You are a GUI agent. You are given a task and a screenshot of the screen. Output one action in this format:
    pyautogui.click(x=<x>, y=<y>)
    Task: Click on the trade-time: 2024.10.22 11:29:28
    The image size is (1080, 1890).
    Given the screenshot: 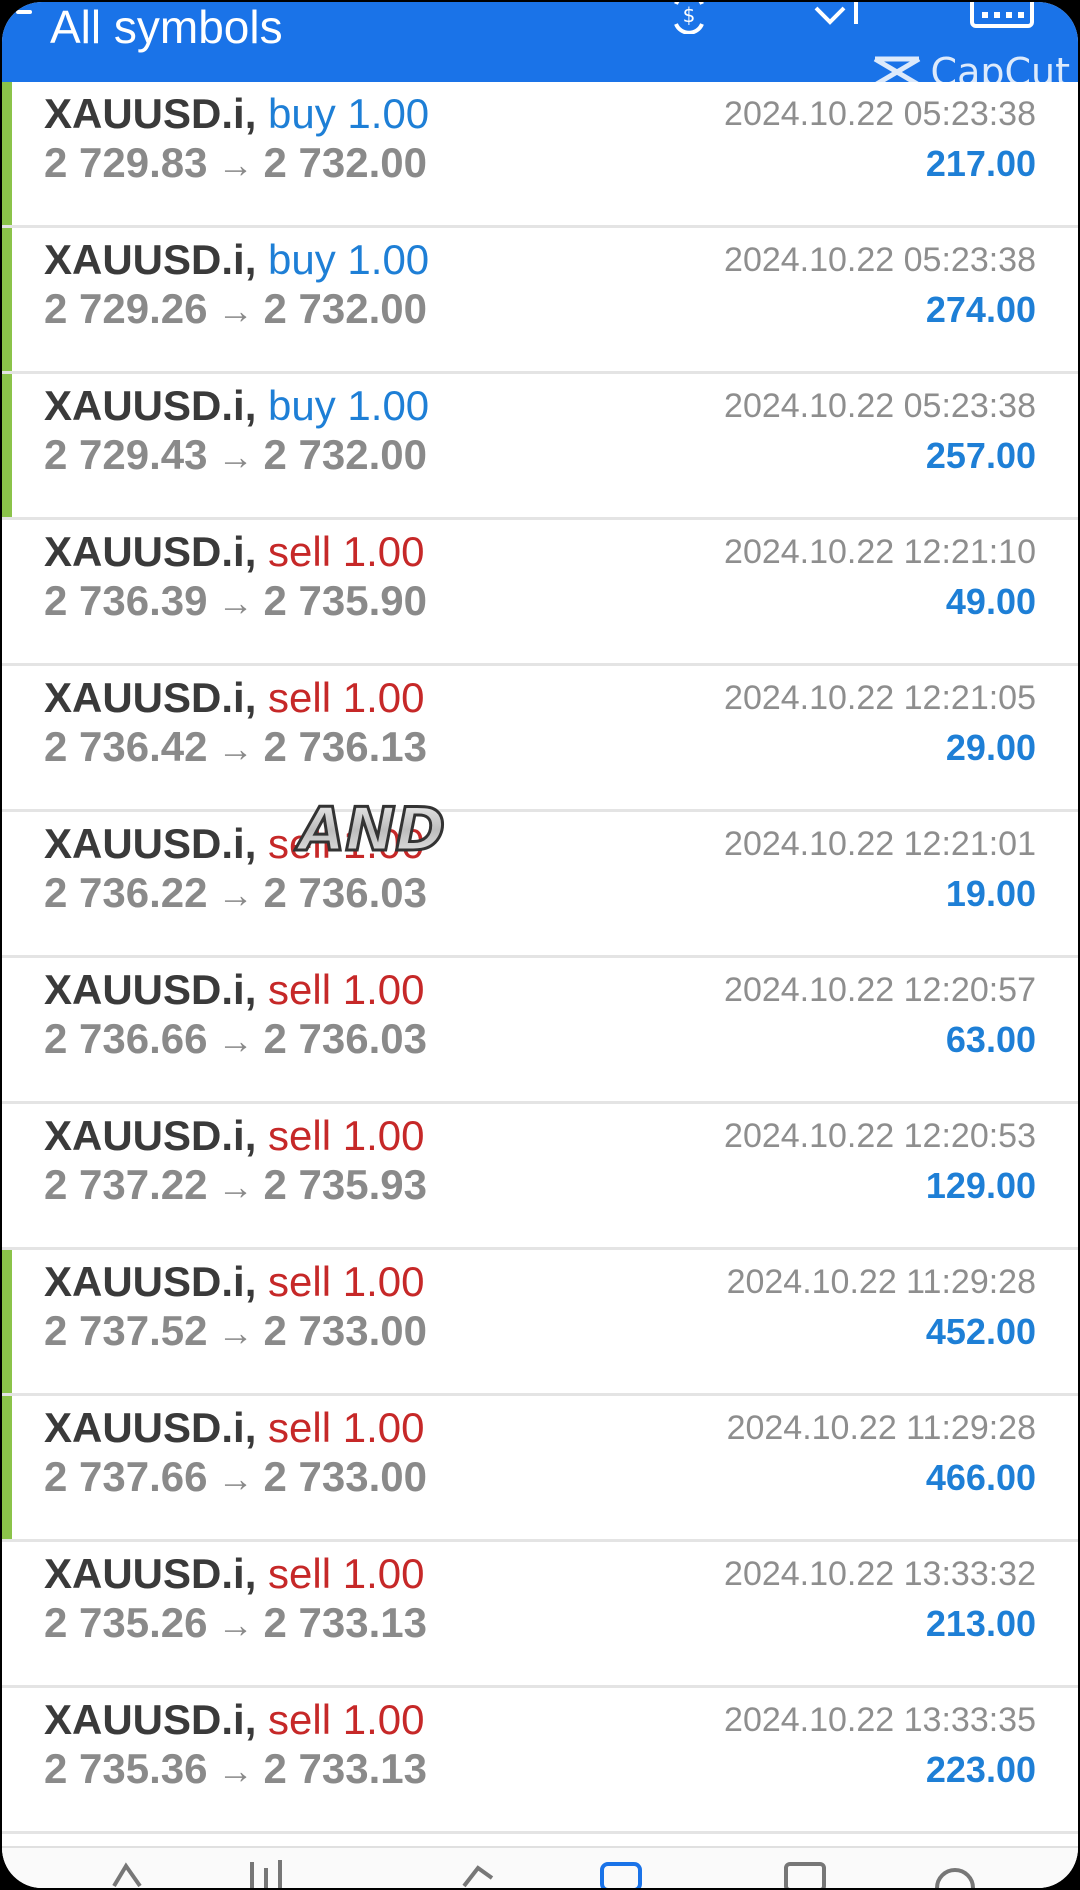 What is the action you would take?
    pyautogui.click(x=881, y=1428)
    